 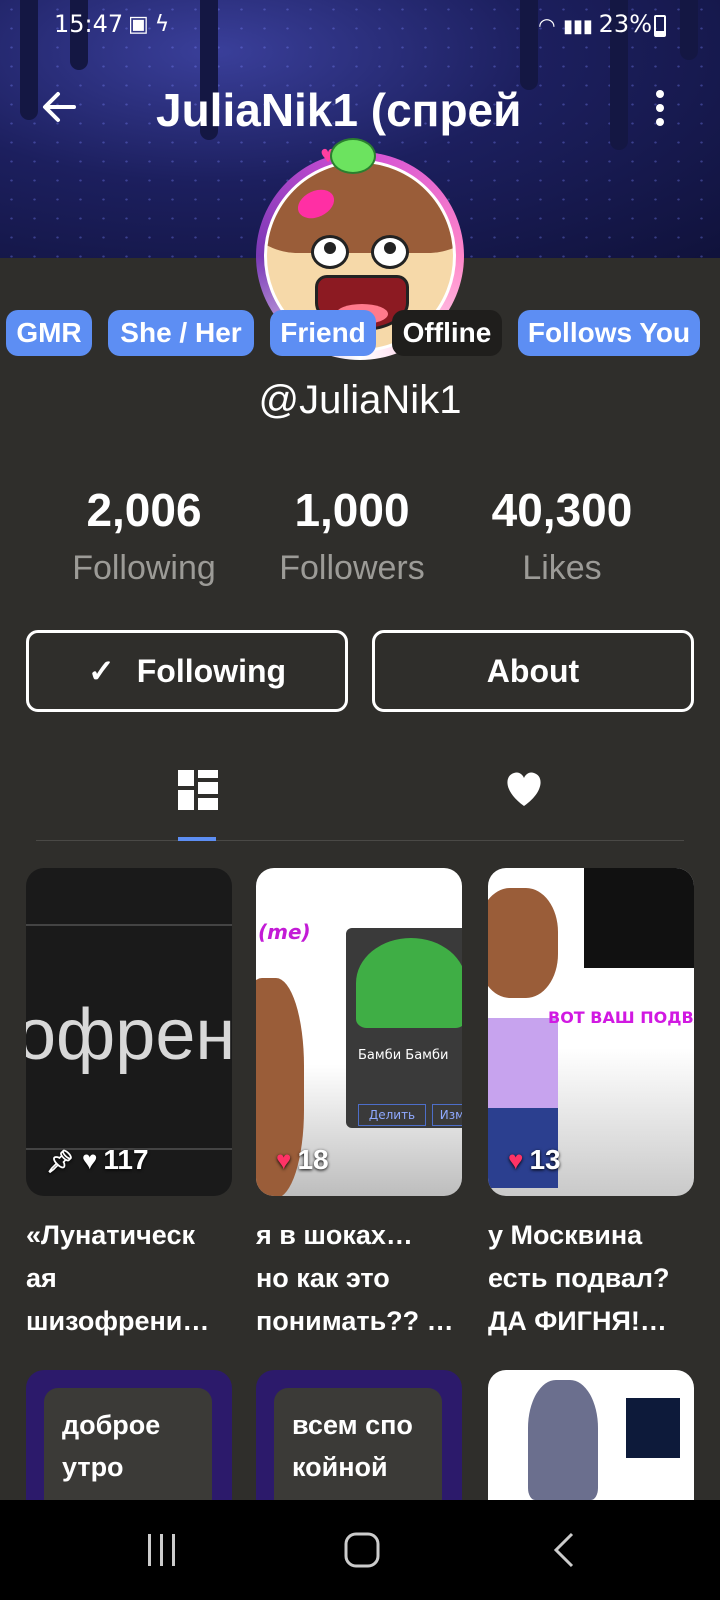 What do you see at coordinates (447, 333) in the screenshot?
I see `tag-offline: Offline` at bounding box center [447, 333].